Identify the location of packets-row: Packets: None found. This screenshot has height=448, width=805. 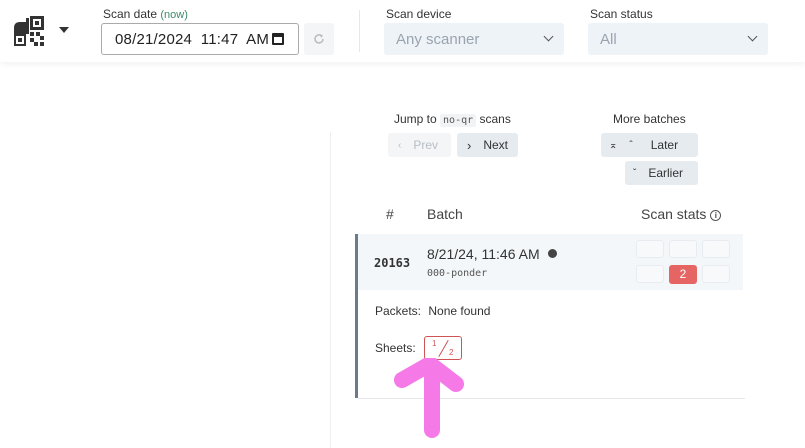
(432, 311).